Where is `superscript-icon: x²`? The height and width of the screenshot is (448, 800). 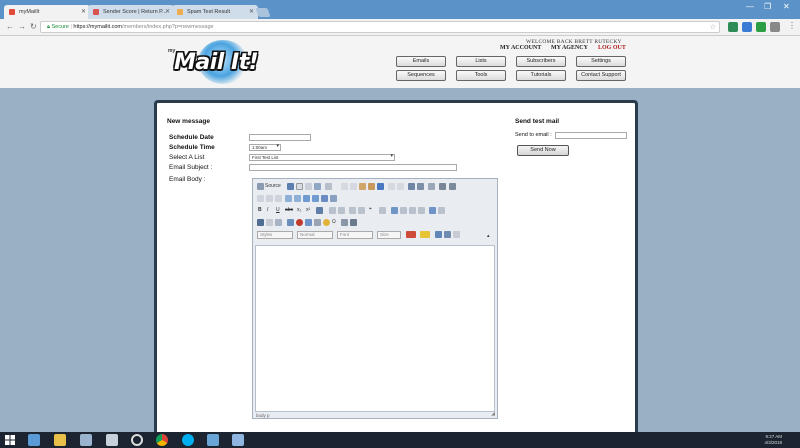
superscript-icon: x² is located at coordinates (308, 210).